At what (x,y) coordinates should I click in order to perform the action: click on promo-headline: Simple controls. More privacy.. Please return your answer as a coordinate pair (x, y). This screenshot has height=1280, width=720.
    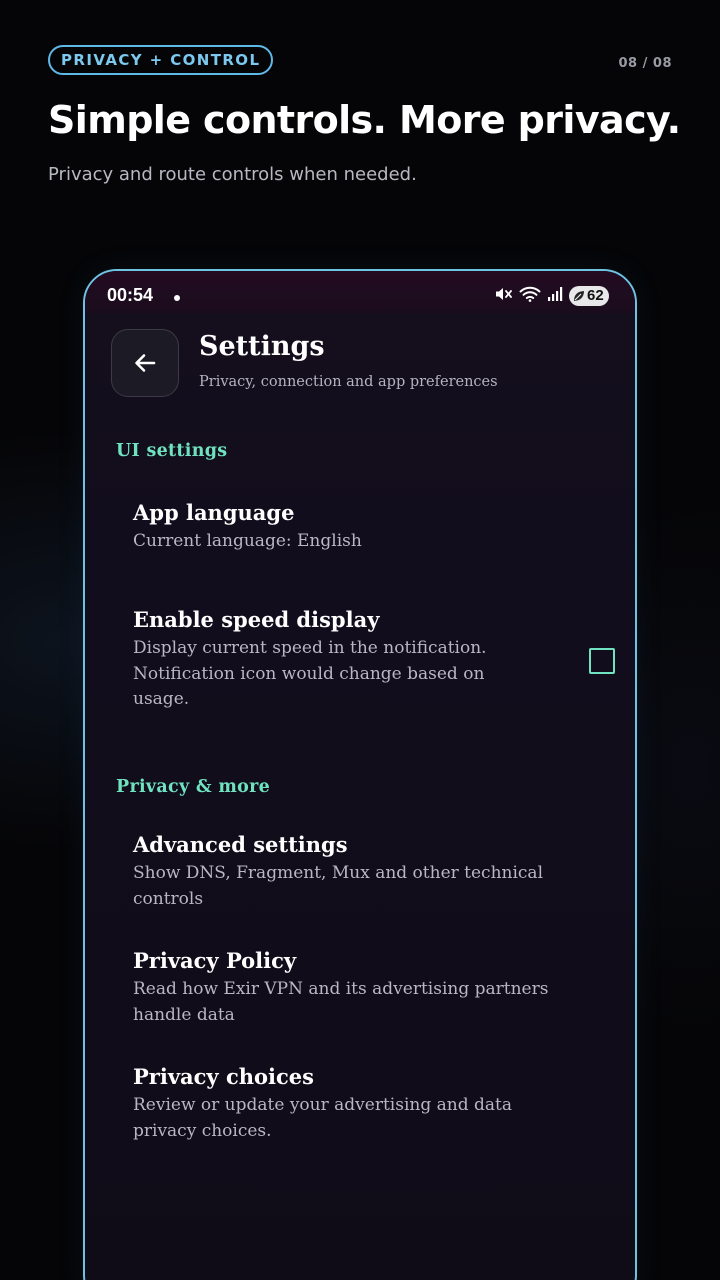
    Looking at the image, I should click on (364, 120).